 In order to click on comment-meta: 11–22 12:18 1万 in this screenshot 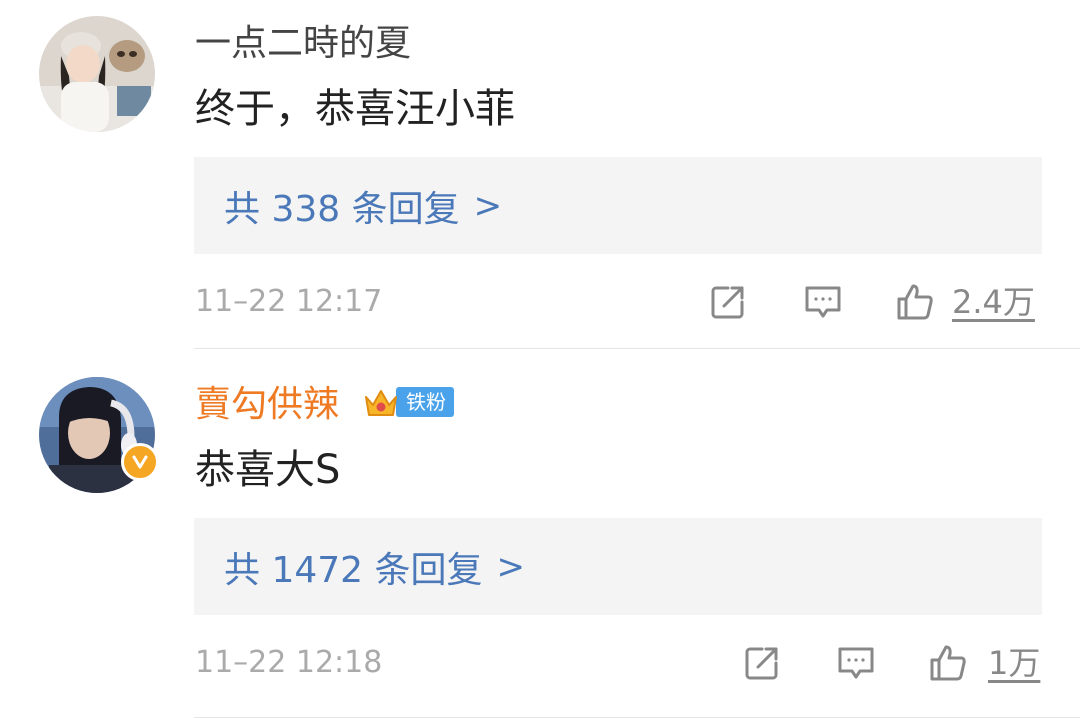, I will do `click(618, 663)`.